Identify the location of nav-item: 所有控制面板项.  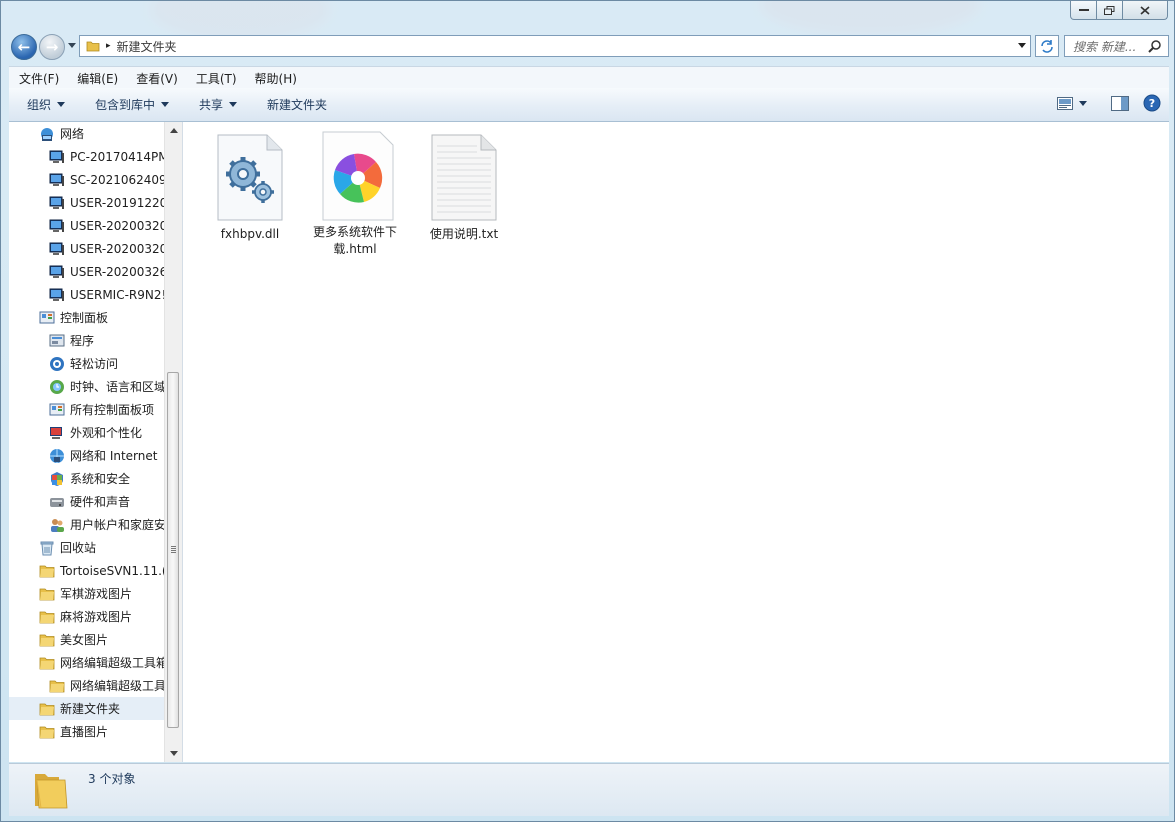
(87, 409).